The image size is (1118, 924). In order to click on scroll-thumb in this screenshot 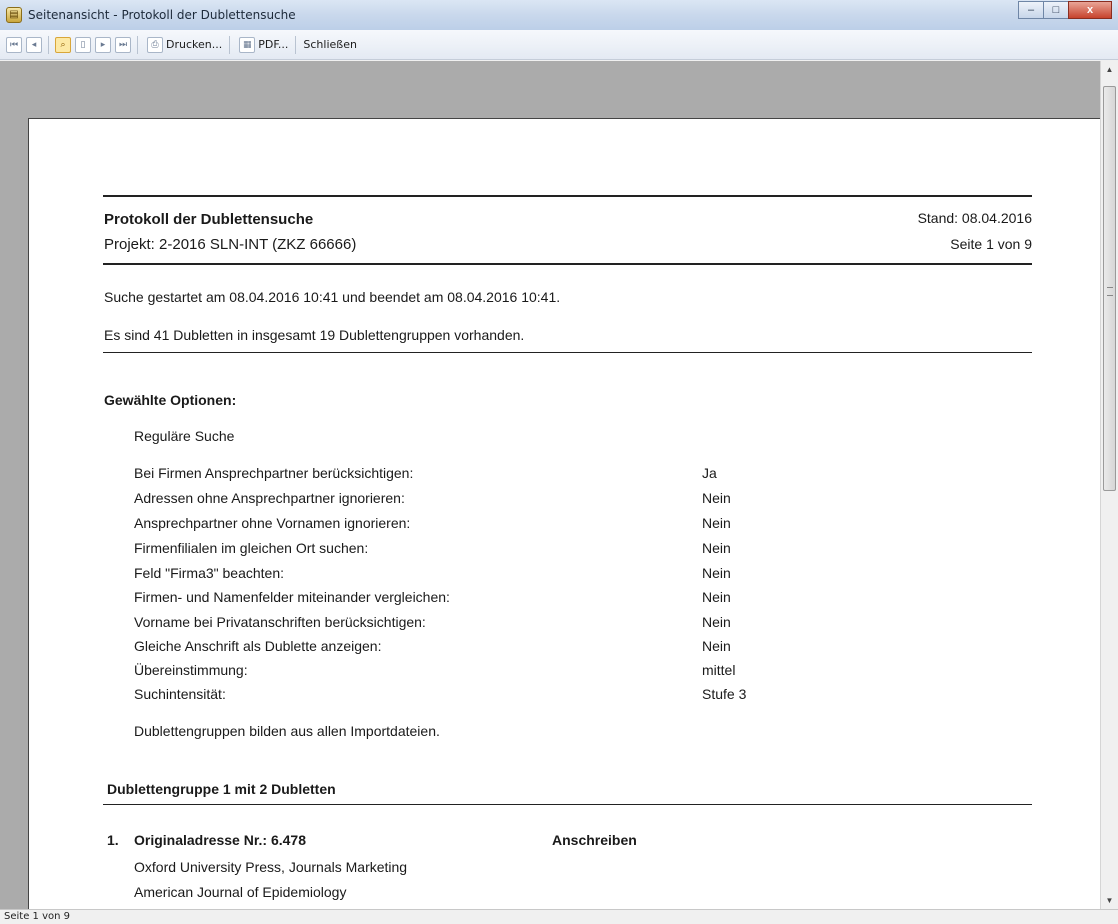, I will do `click(1109, 288)`.